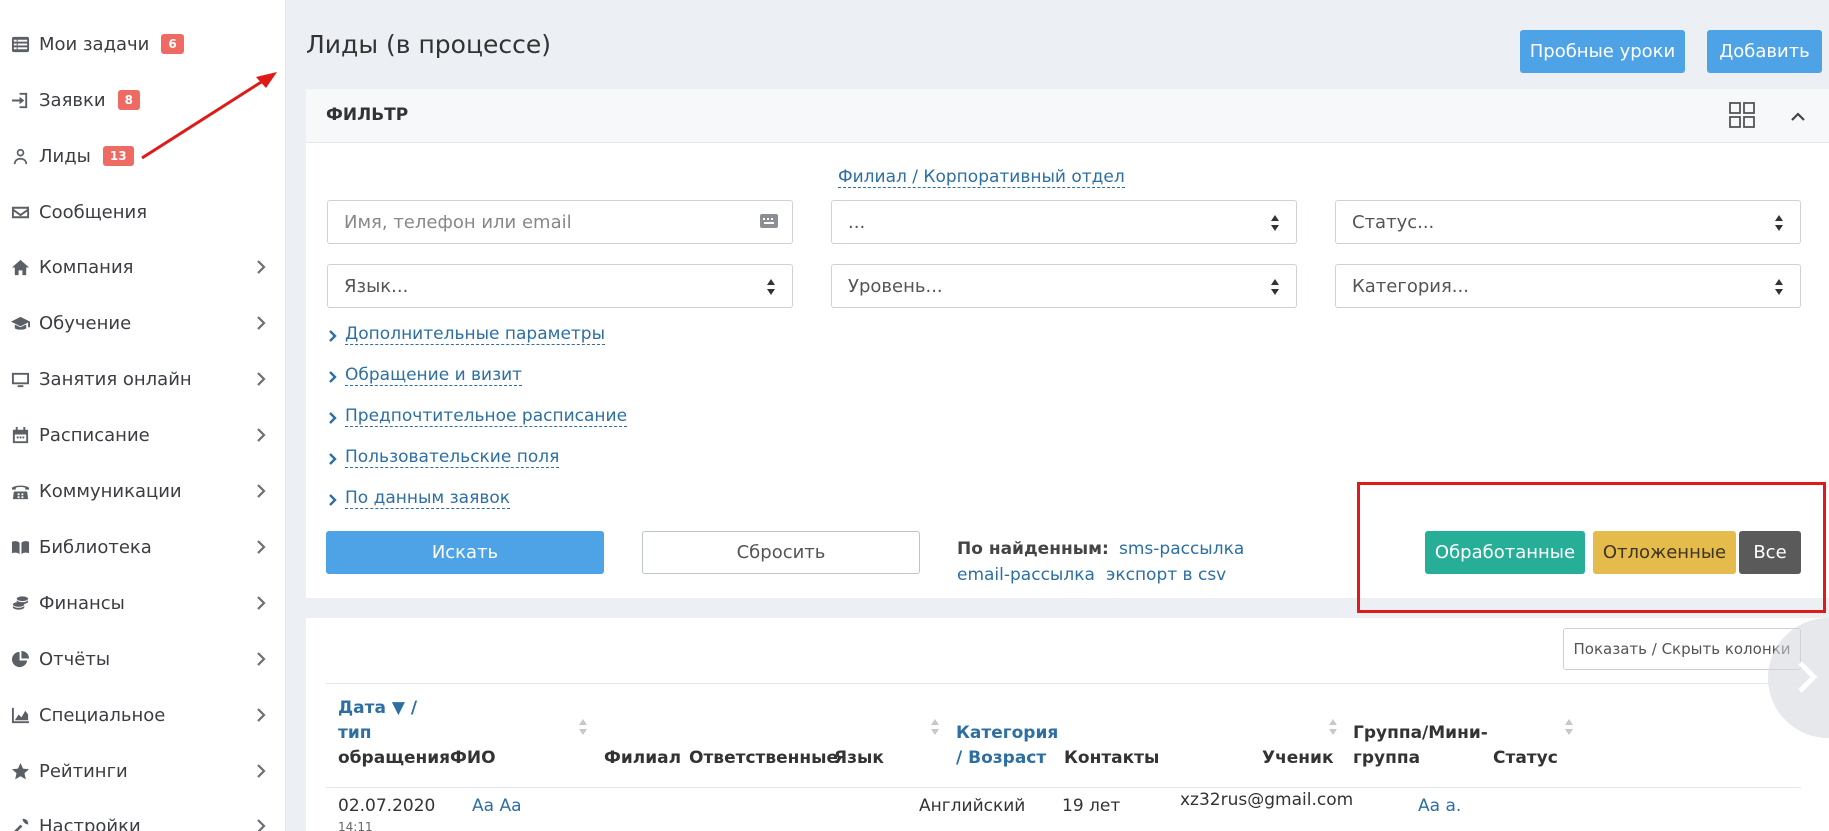 Image resolution: width=1829 pixels, height=831 pixels. What do you see at coordinates (428, 44) in the screenshot?
I see `page-title: Лиды (в процессе)` at bounding box center [428, 44].